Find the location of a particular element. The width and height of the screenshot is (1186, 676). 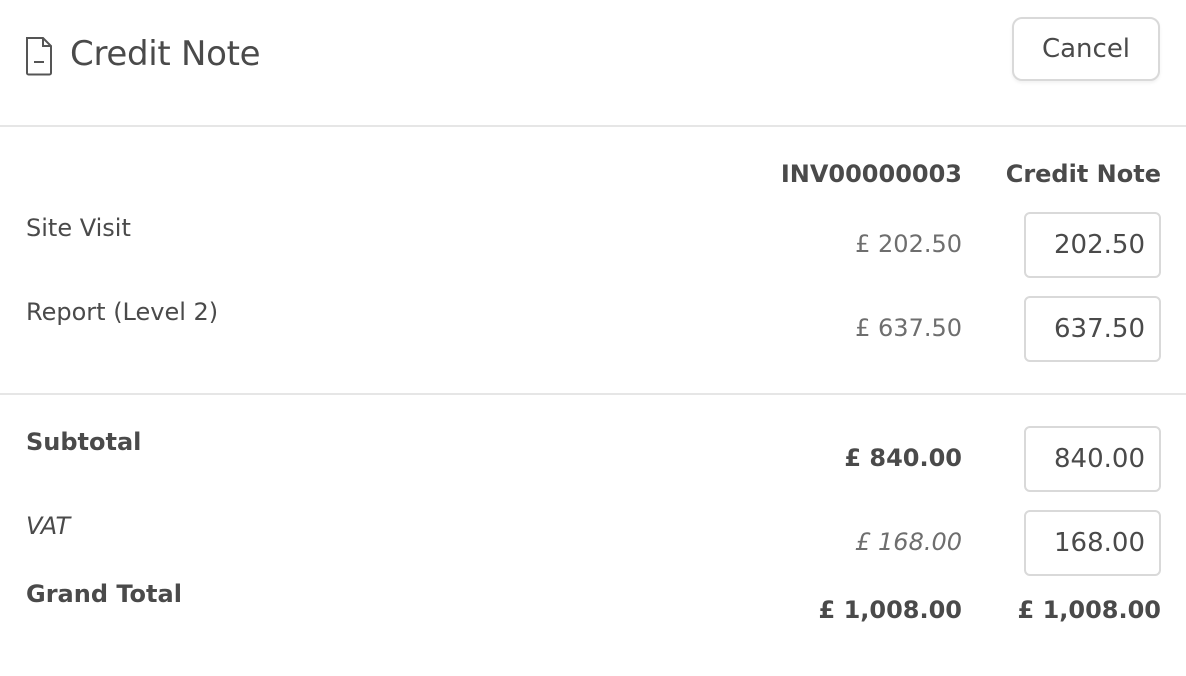

subtotal-invoice-amount: £ 840.00 is located at coordinates (903, 458).